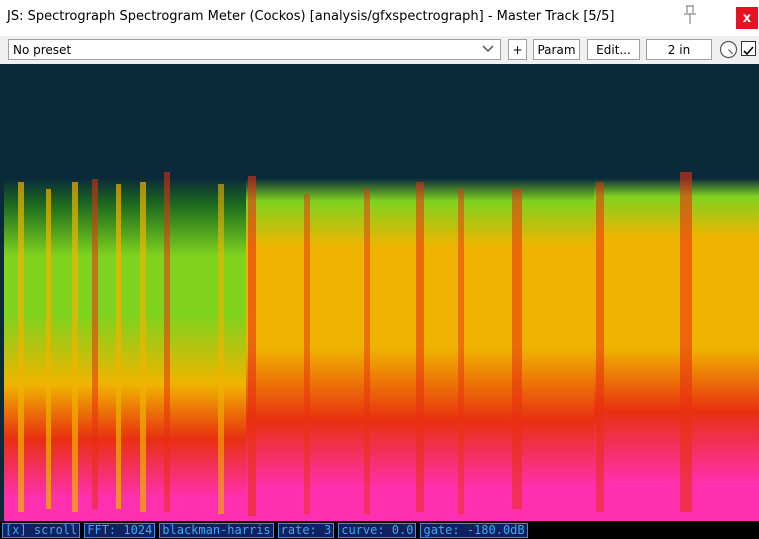  I want to click on io-button: 2 in, so click(679, 49).